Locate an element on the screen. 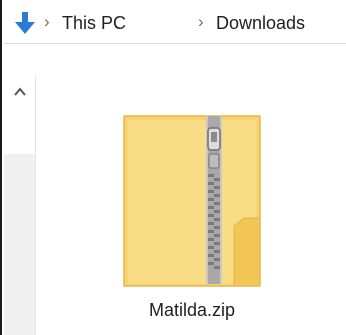 The height and width of the screenshot is (335, 346). scroll-up-button is located at coordinates (19, 115).